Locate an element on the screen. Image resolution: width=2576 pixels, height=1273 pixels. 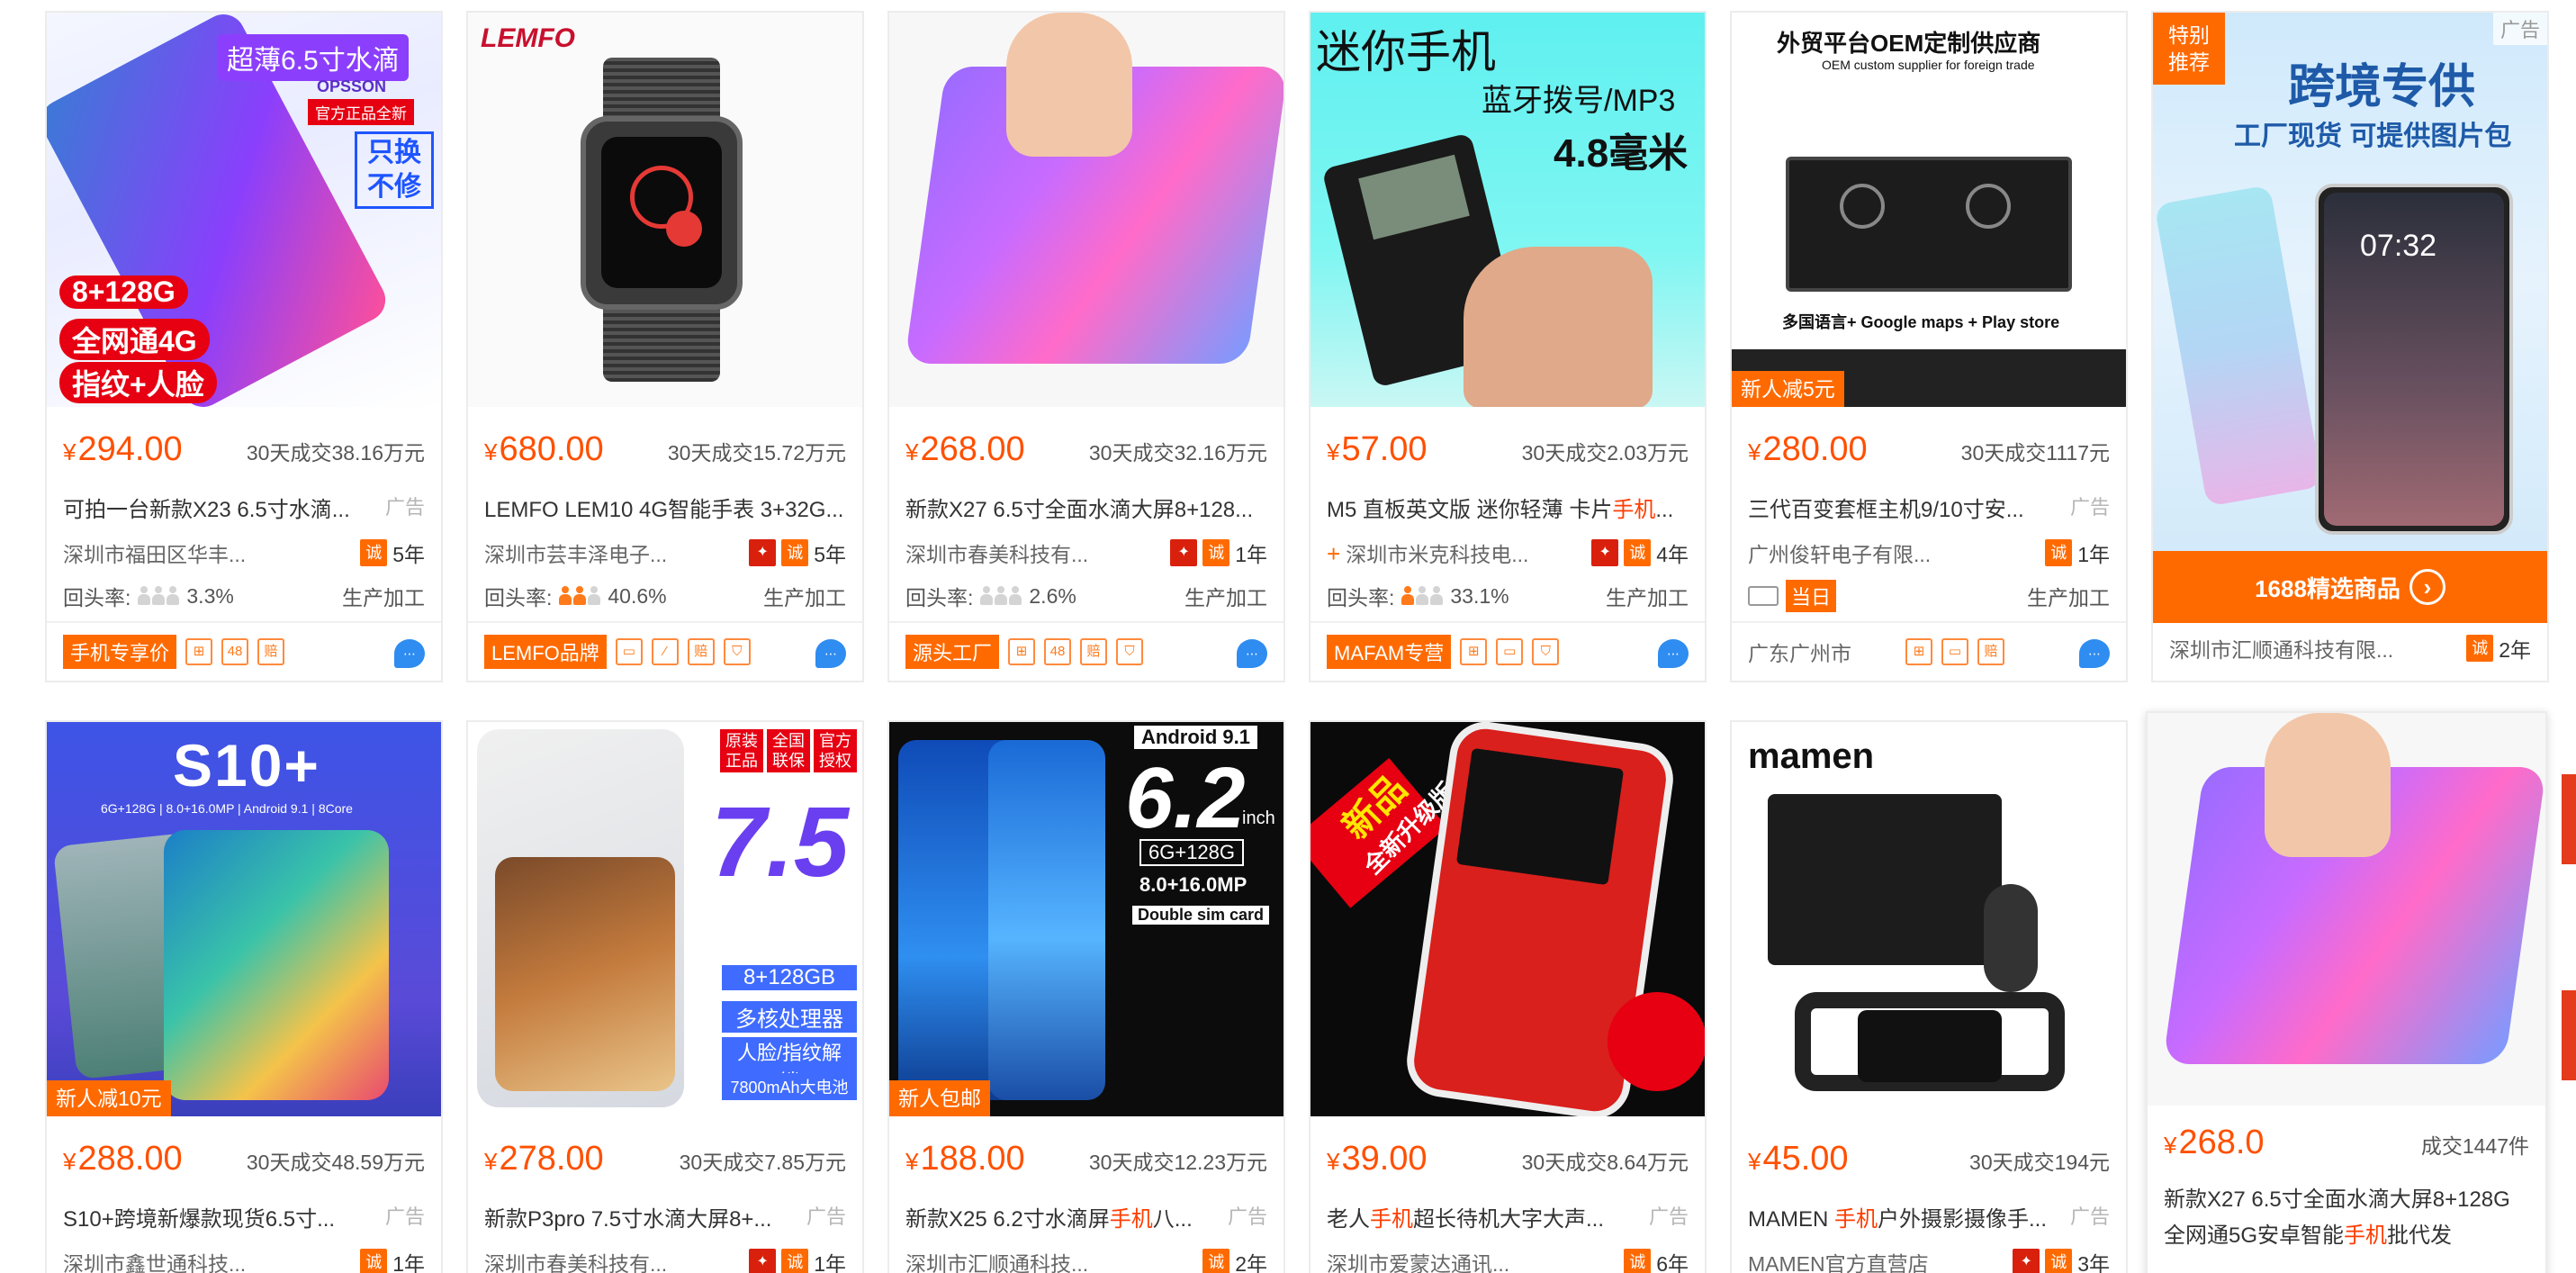
repurchase-label: 回头率: is located at coordinates (518, 598).